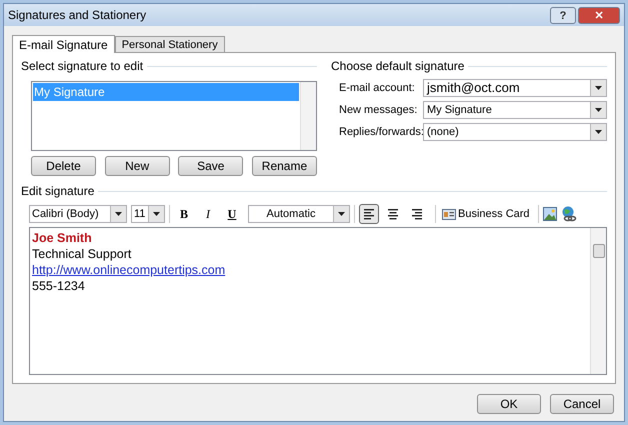 The height and width of the screenshot is (425, 628). I want to click on business-card-button: Business Card, so click(486, 214).